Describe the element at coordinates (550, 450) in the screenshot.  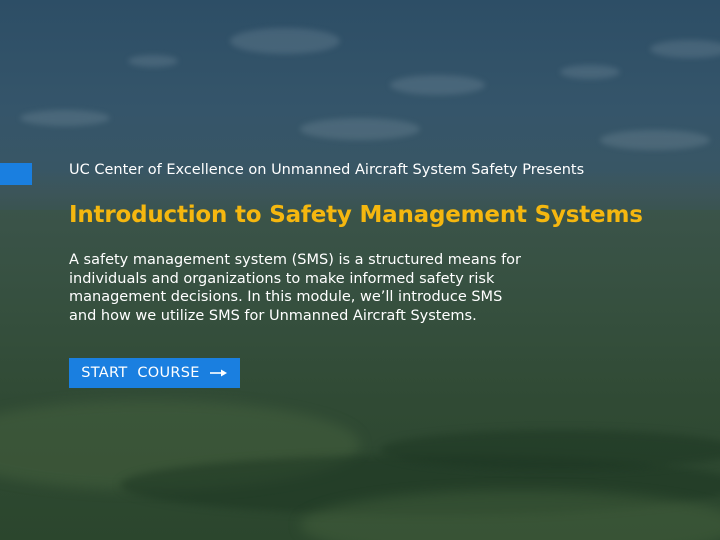
I see `background-hill` at that location.